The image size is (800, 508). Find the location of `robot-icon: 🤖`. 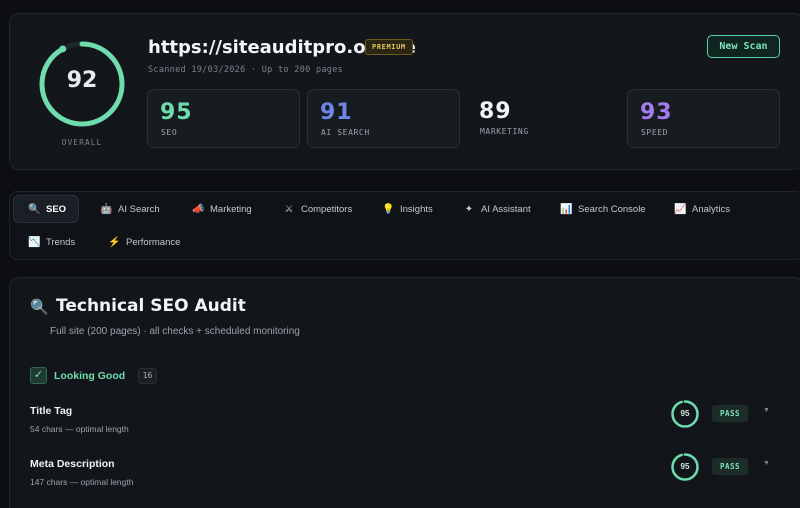

robot-icon: 🤖 is located at coordinates (106, 209).